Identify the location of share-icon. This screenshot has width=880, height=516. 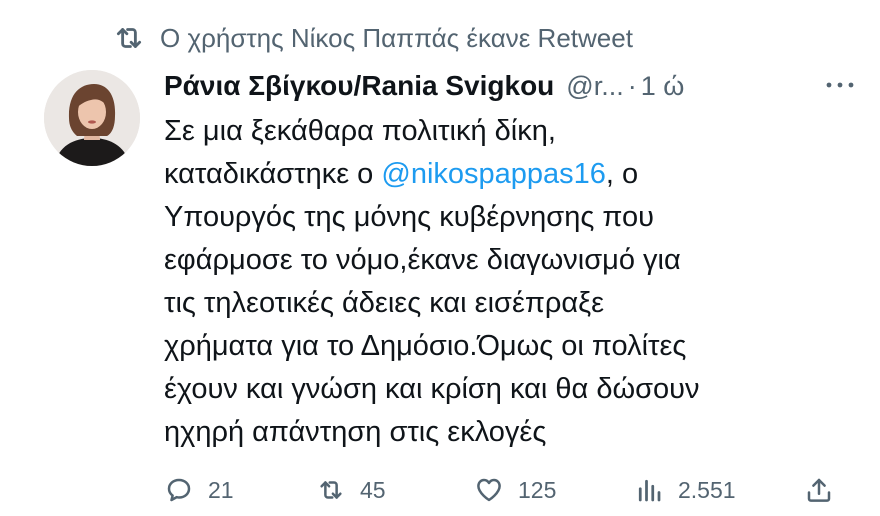
(819, 490).